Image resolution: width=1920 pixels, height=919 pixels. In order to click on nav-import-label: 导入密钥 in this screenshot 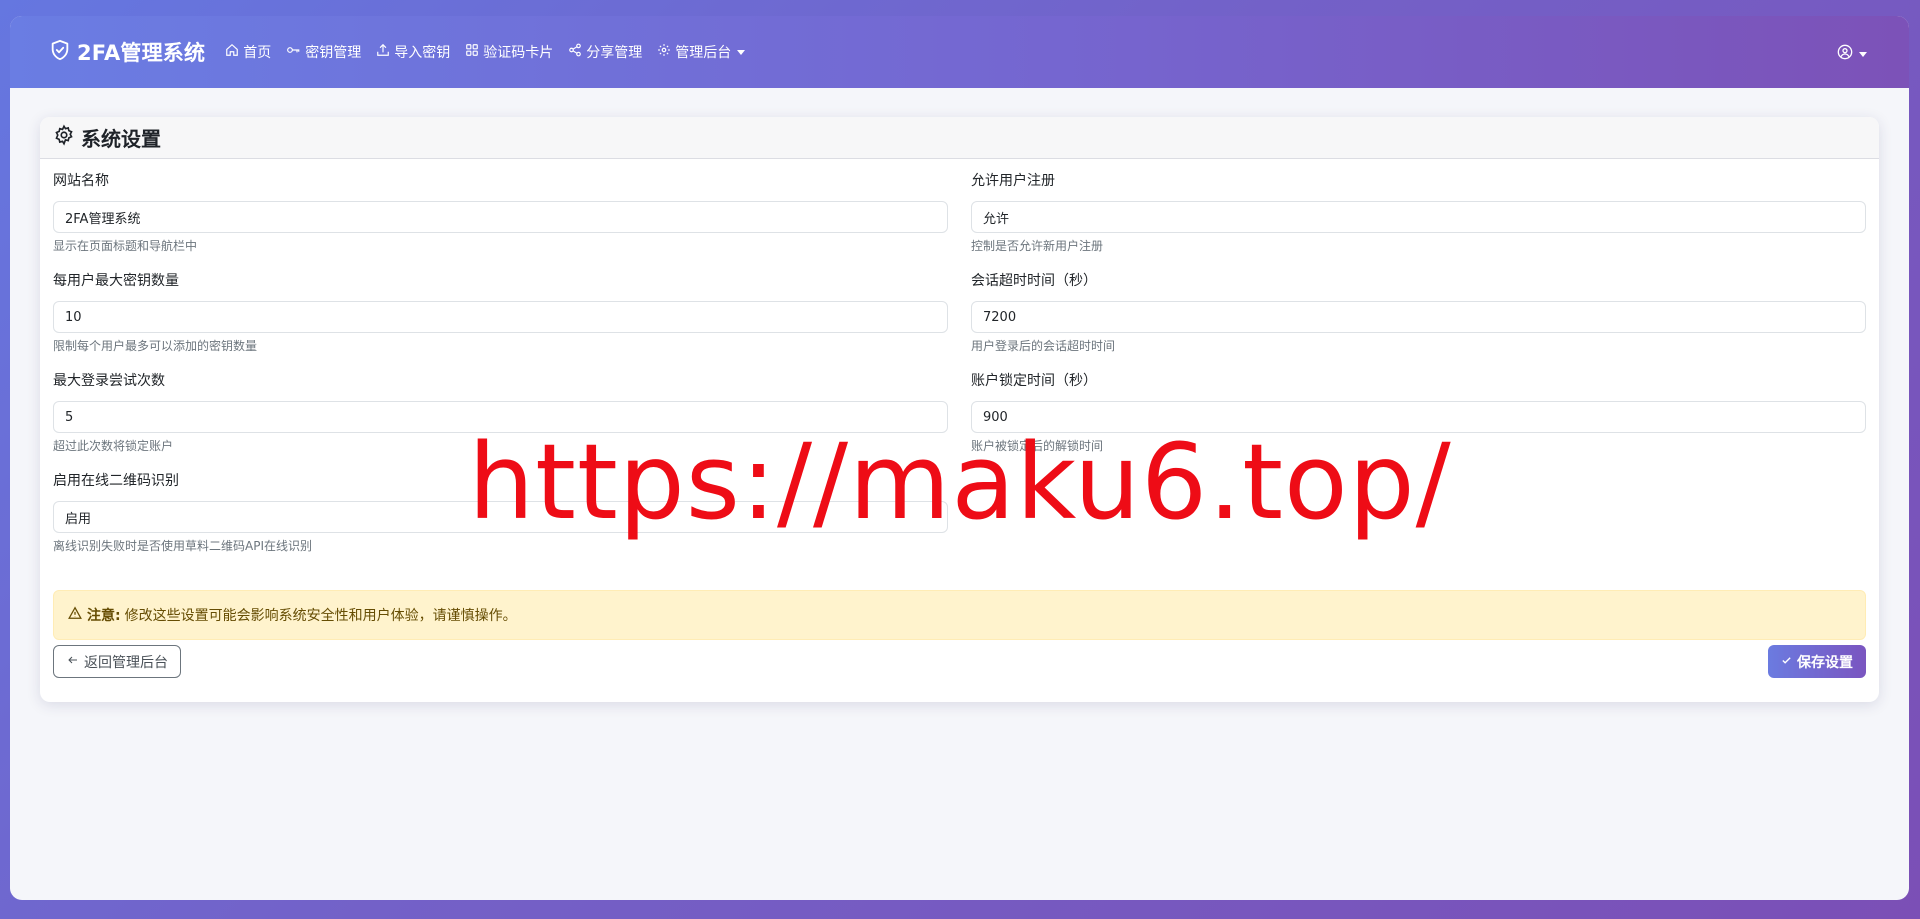, I will do `click(422, 53)`.